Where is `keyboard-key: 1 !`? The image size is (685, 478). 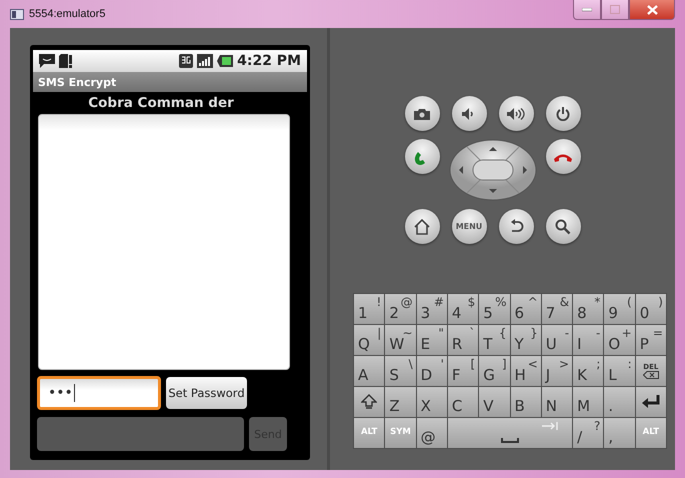 keyboard-key: 1 ! is located at coordinates (369, 309).